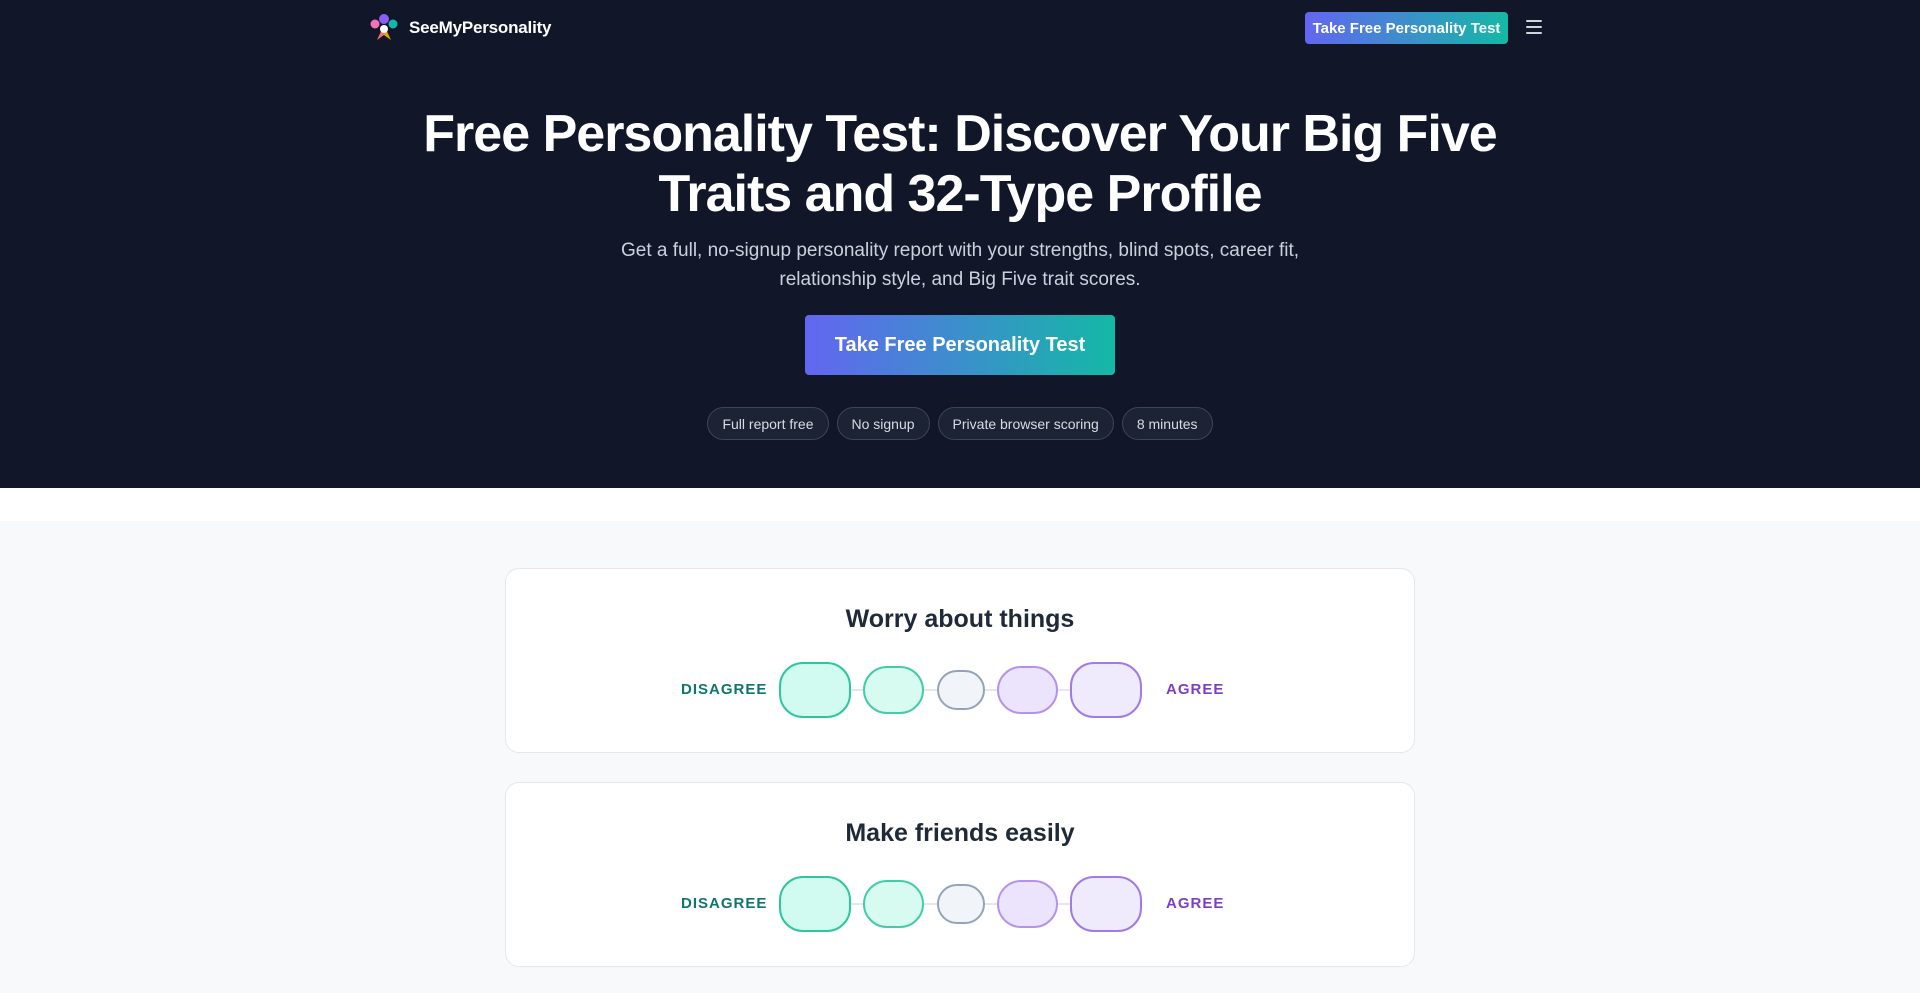  What do you see at coordinates (1534, 27) in the screenshot?
I see `hamburger-menu-icon` at bounding box center [1534, 27].